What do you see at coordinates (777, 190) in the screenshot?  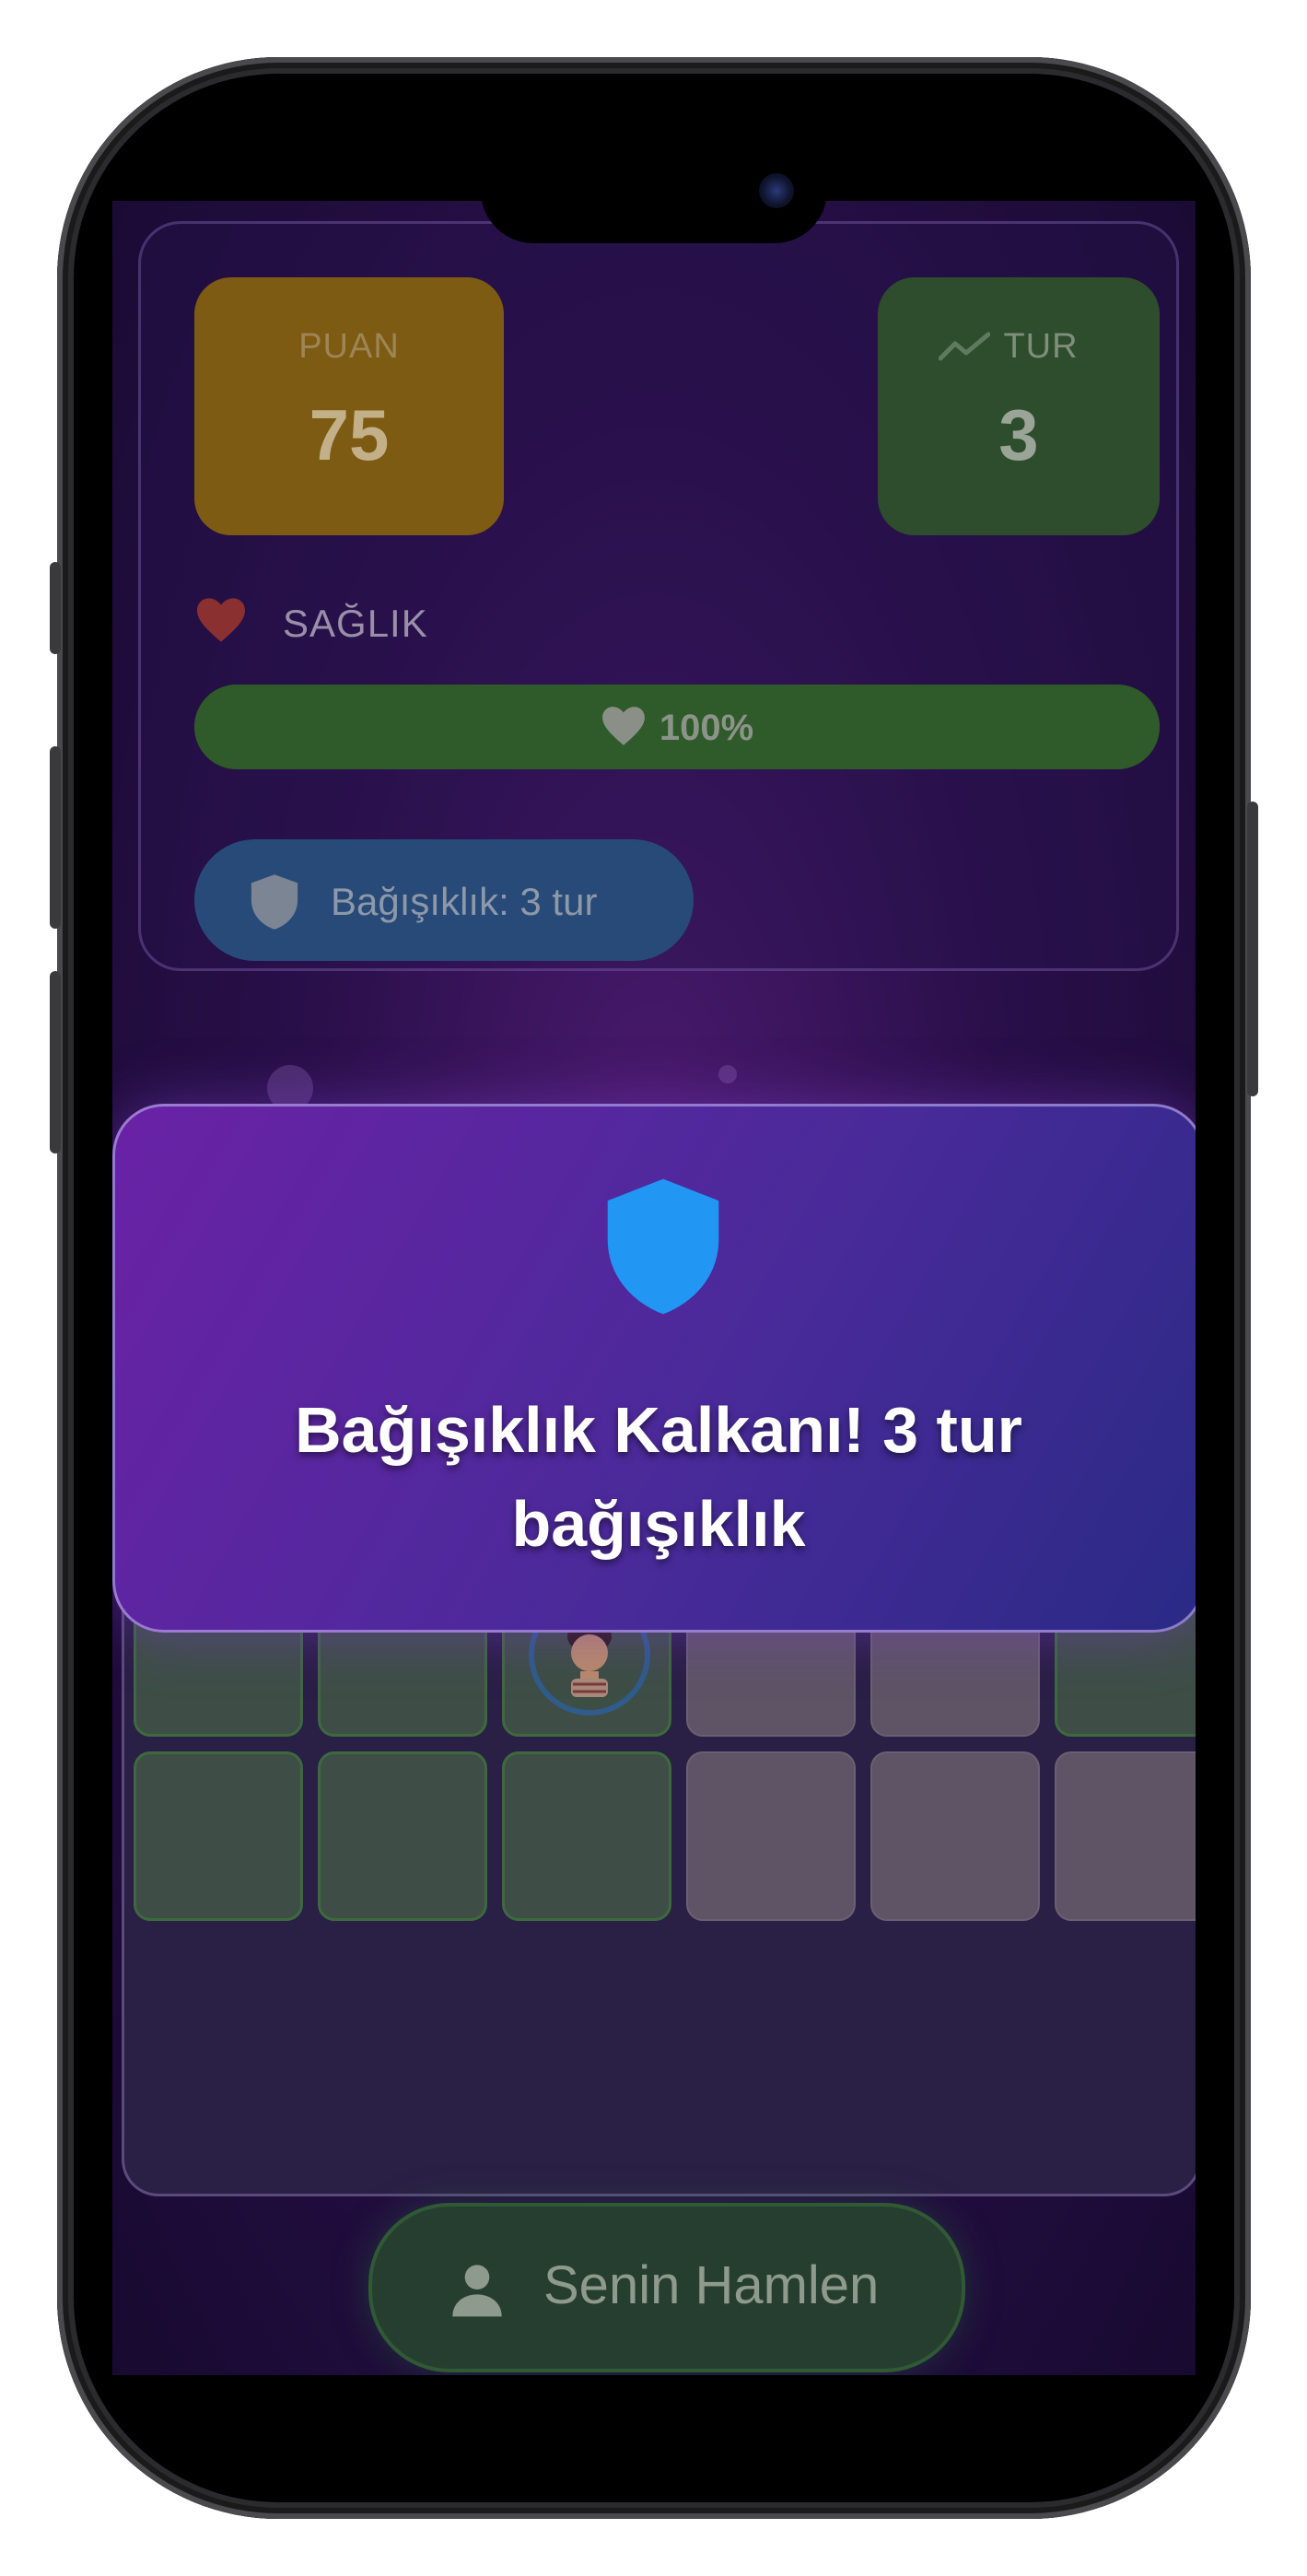 I see `camera-icon` at bounding box center [777, 190].